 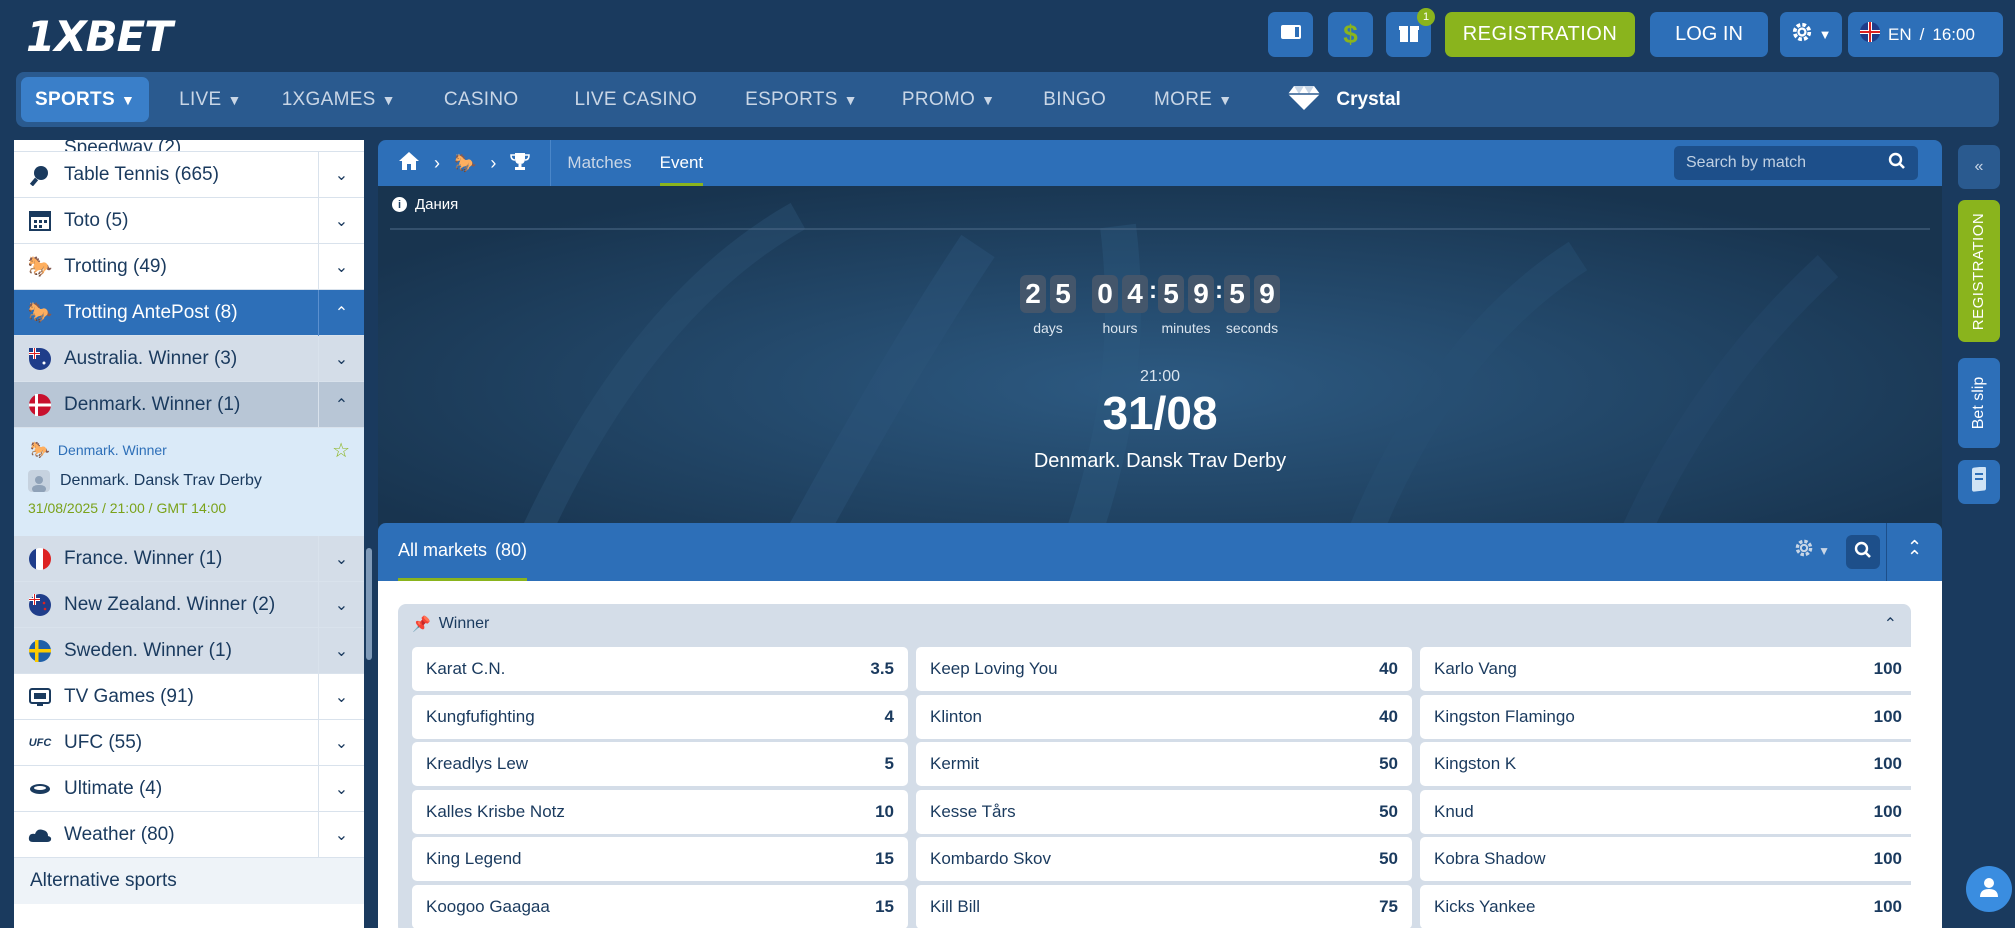 What do you see at coordinates (1668, 859) in the screenshot?
I see `odds-cell: Kobra Shadow 100` at bounding box center [1668, 859].